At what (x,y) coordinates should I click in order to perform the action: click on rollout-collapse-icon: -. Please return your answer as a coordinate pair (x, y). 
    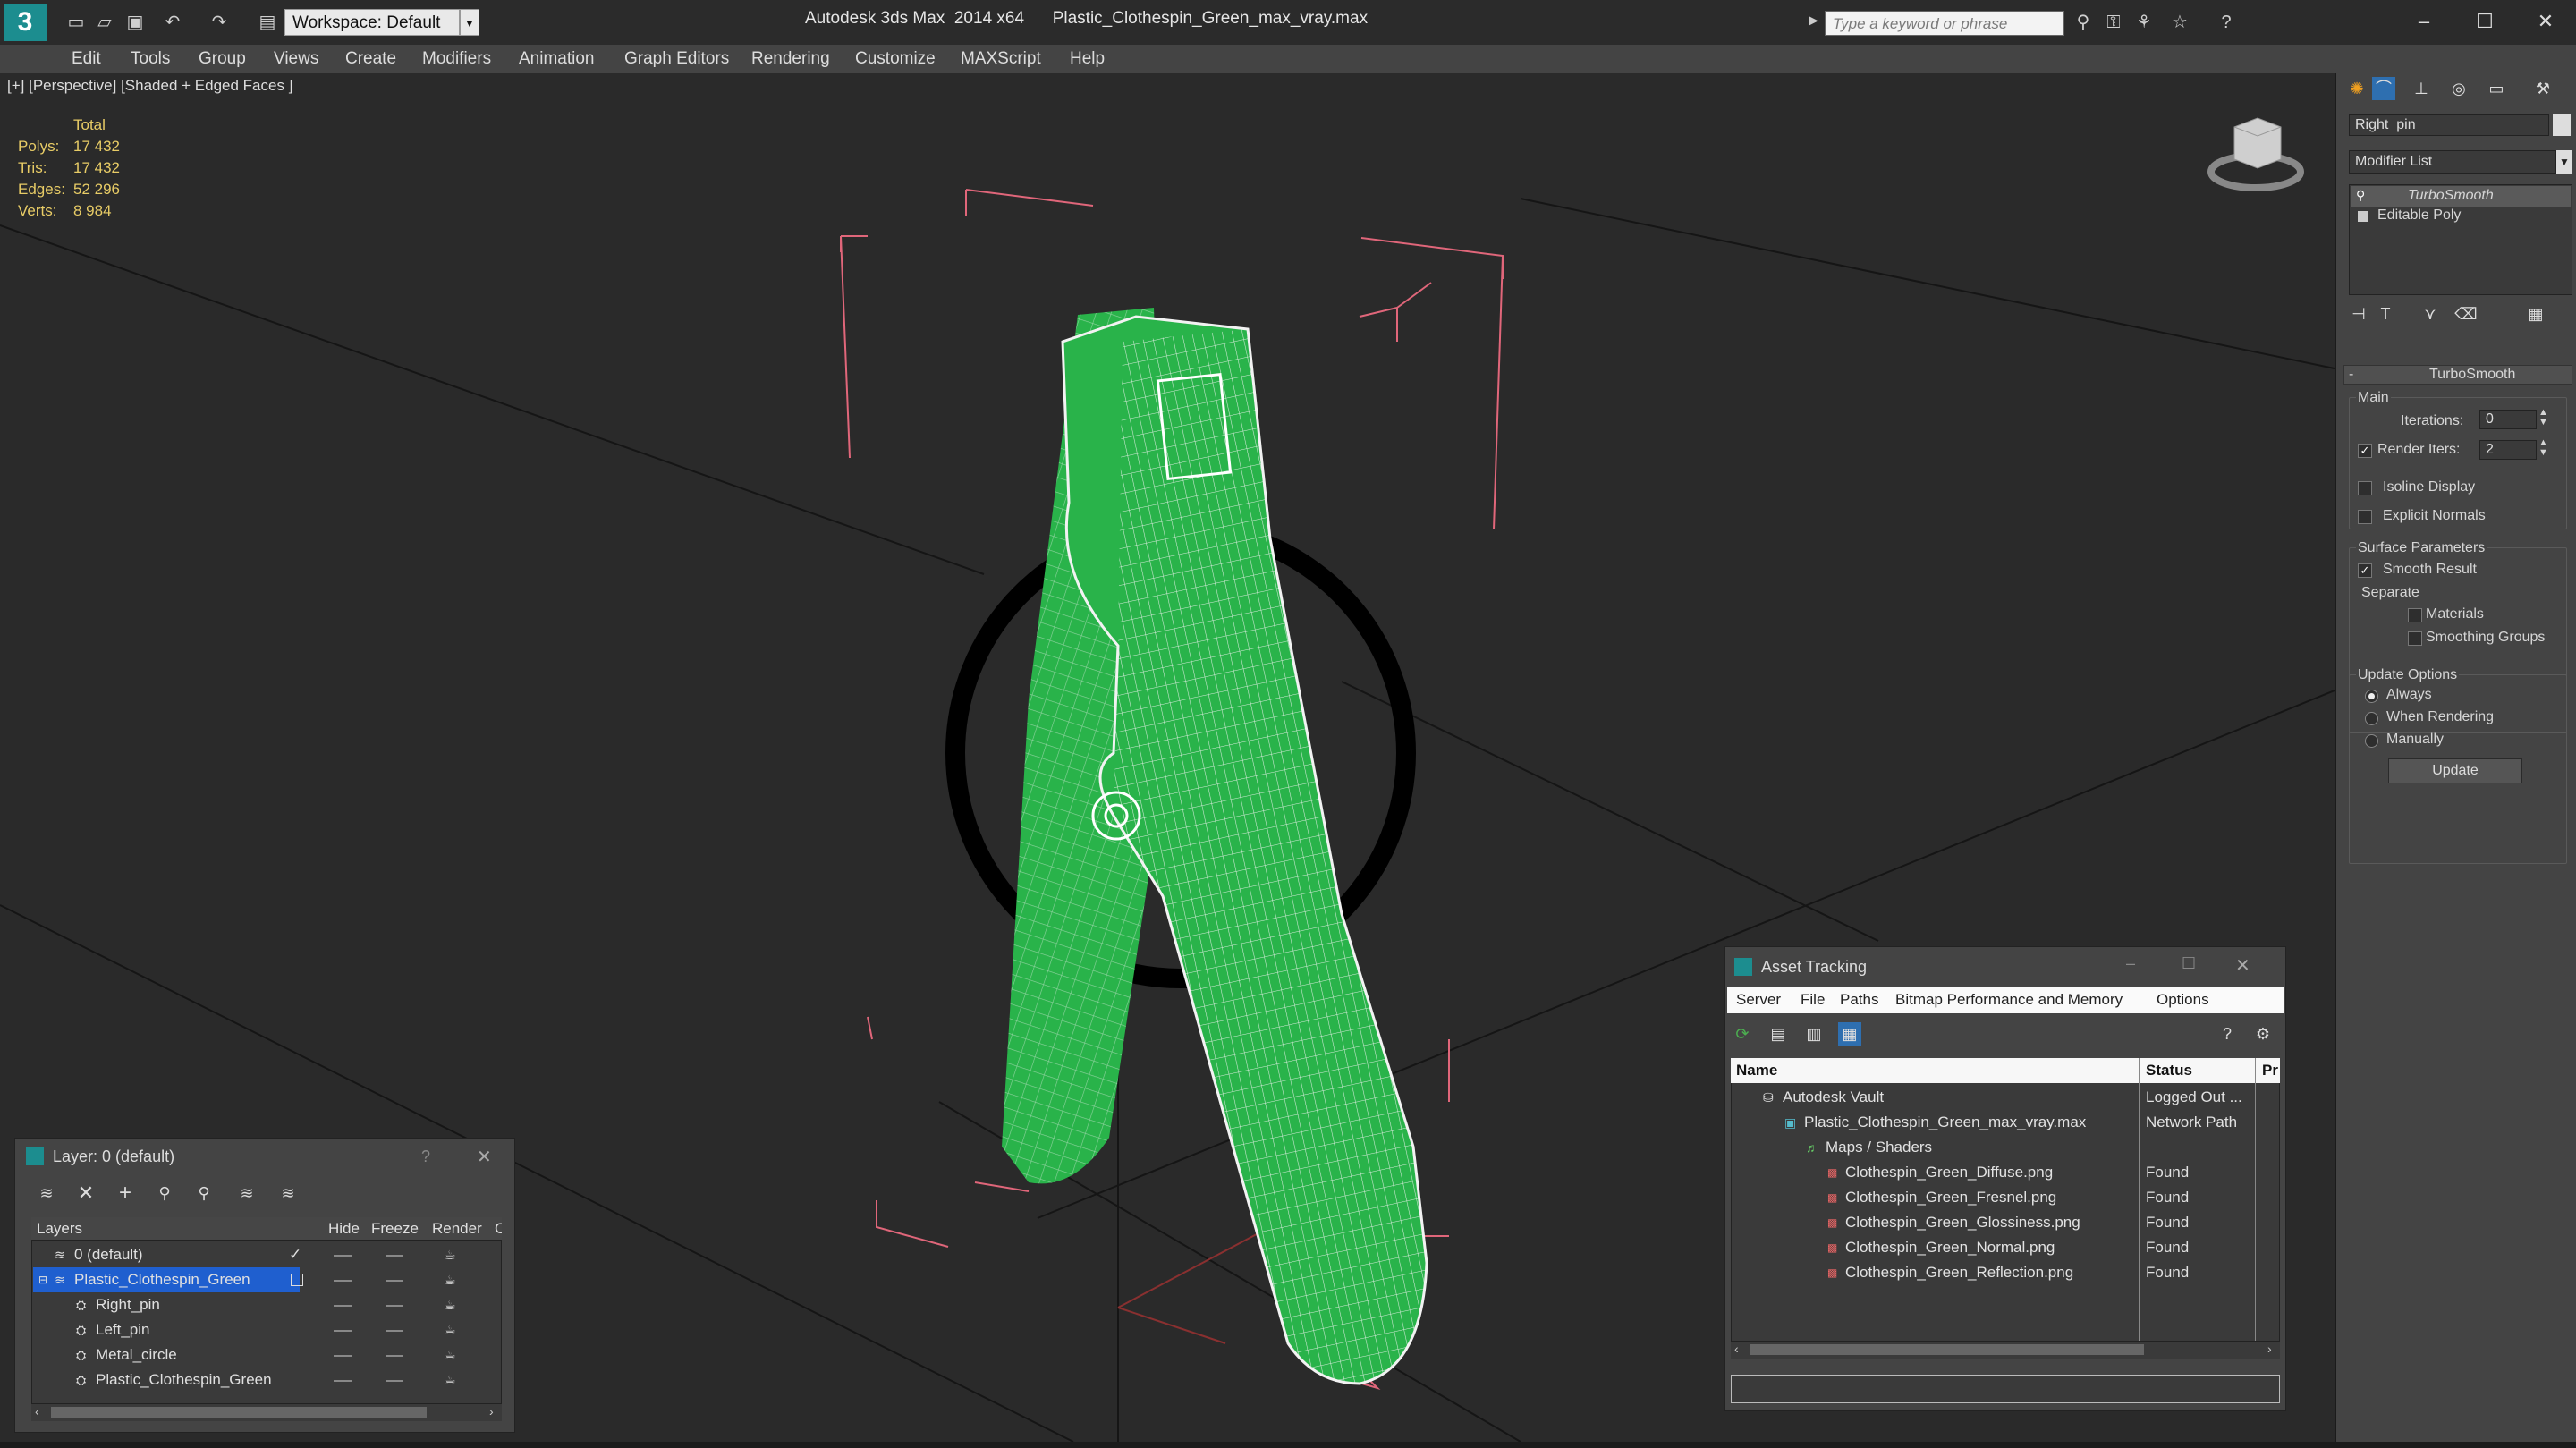
    Looking at the image, I should click on (2351, 375).